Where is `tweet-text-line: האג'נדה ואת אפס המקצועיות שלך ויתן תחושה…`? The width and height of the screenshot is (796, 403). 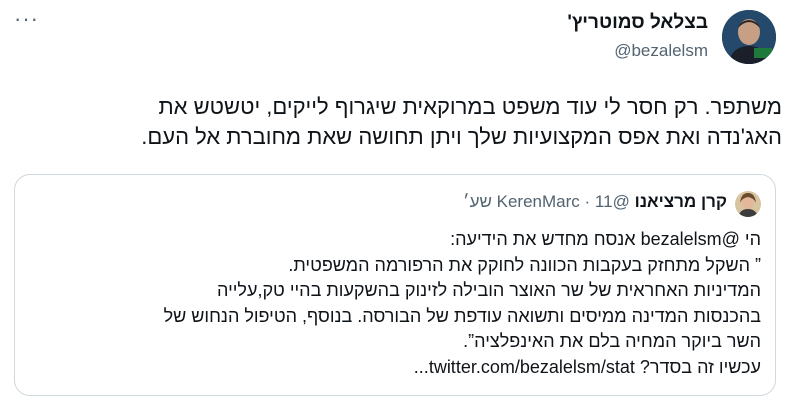
tweet-text-line: האג'נדה ואת אפס המקצועיות שלך ויתן תחושה… is located at coordinates (461, 136).